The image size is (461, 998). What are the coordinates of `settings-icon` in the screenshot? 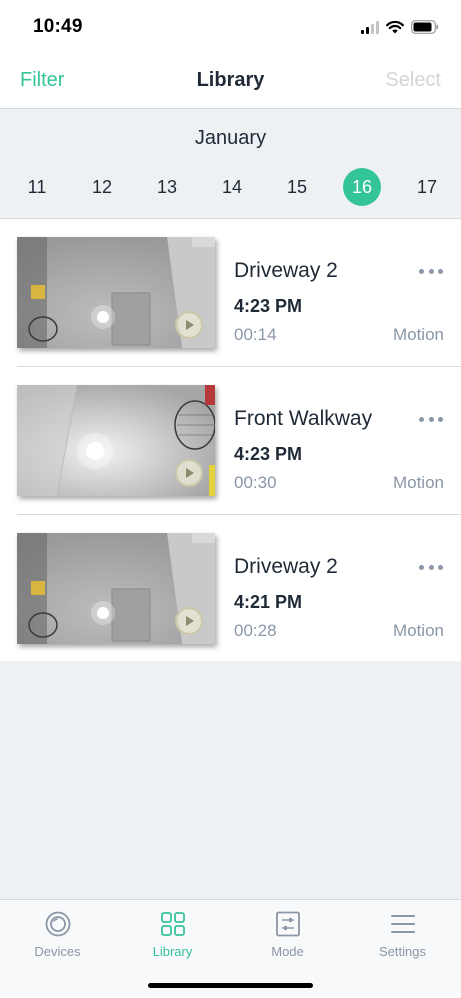 It's located at (402, 924).